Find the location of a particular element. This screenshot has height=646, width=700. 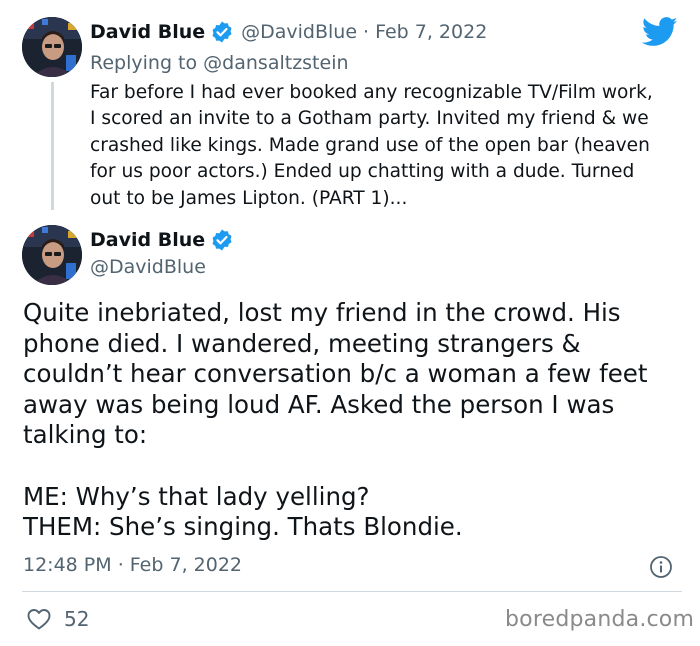

like-count: 52 is located at coordinates (77, 619).